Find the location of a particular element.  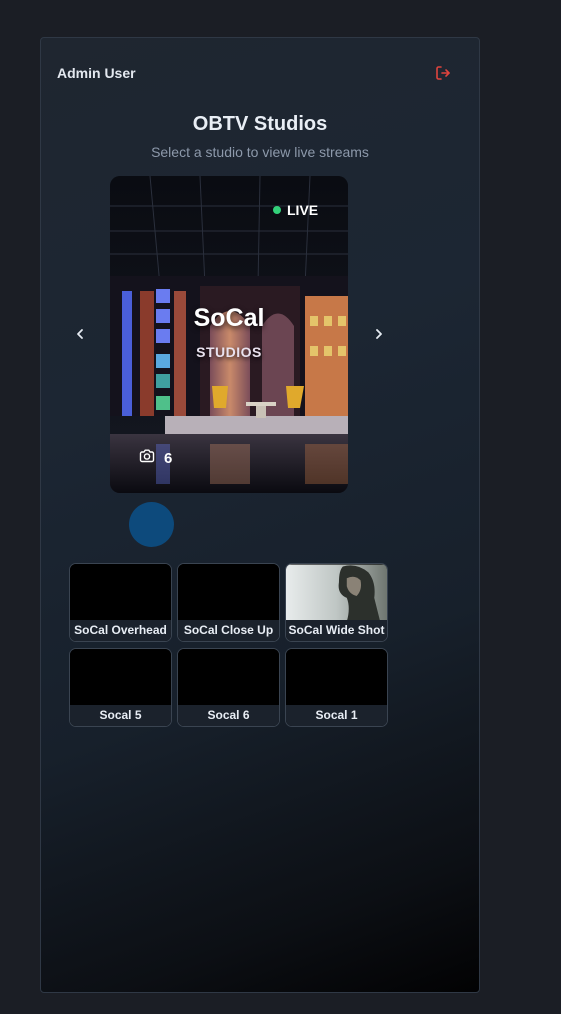

studio-photo is located at coordinates (229, 334).